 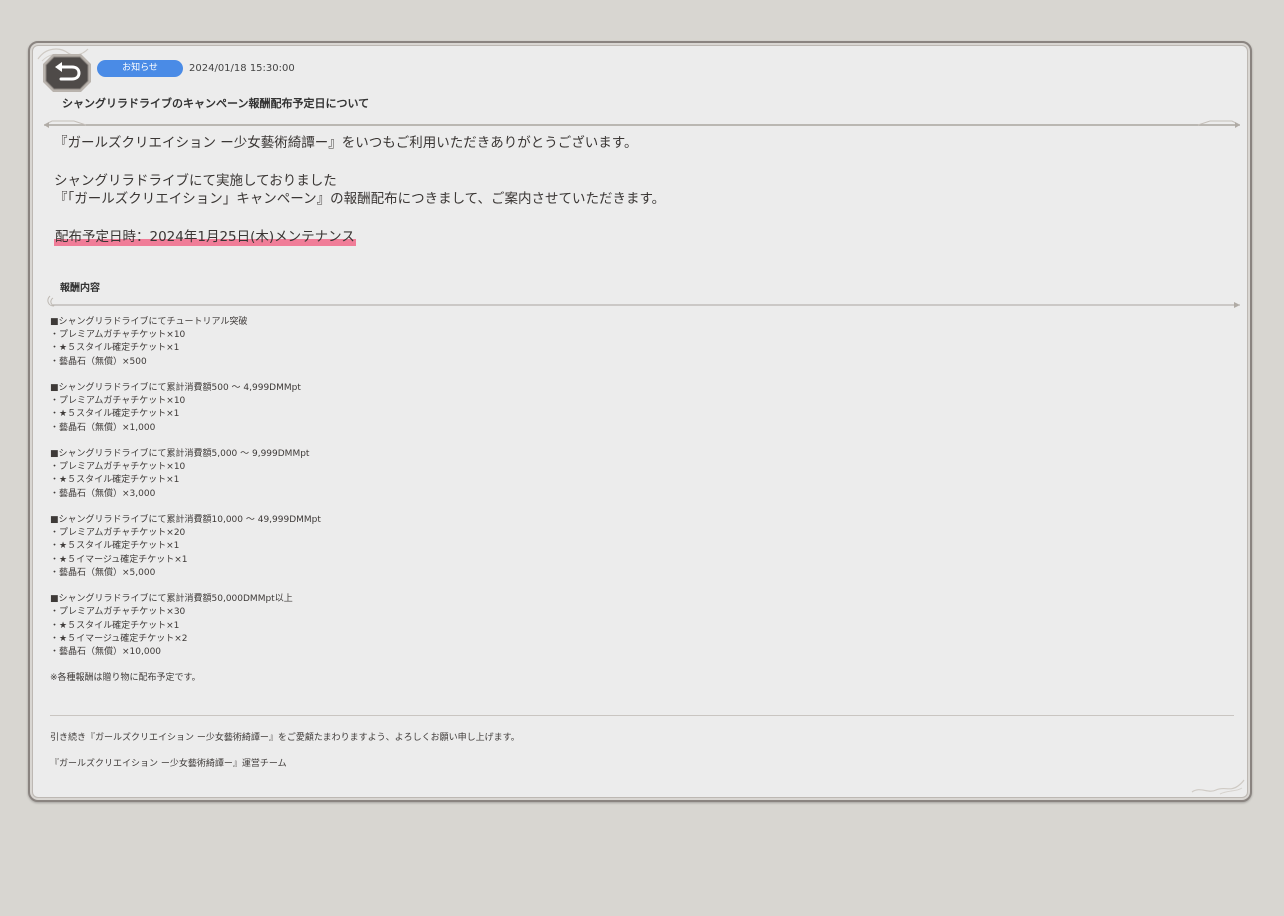 What do you see at coordinates (175, 388) in the screenshot?
I see `reward-group-heading: ■シャングリラドライブにて累計消費額500 〜 4,999DMMpt` at bounding box center [175, 388].